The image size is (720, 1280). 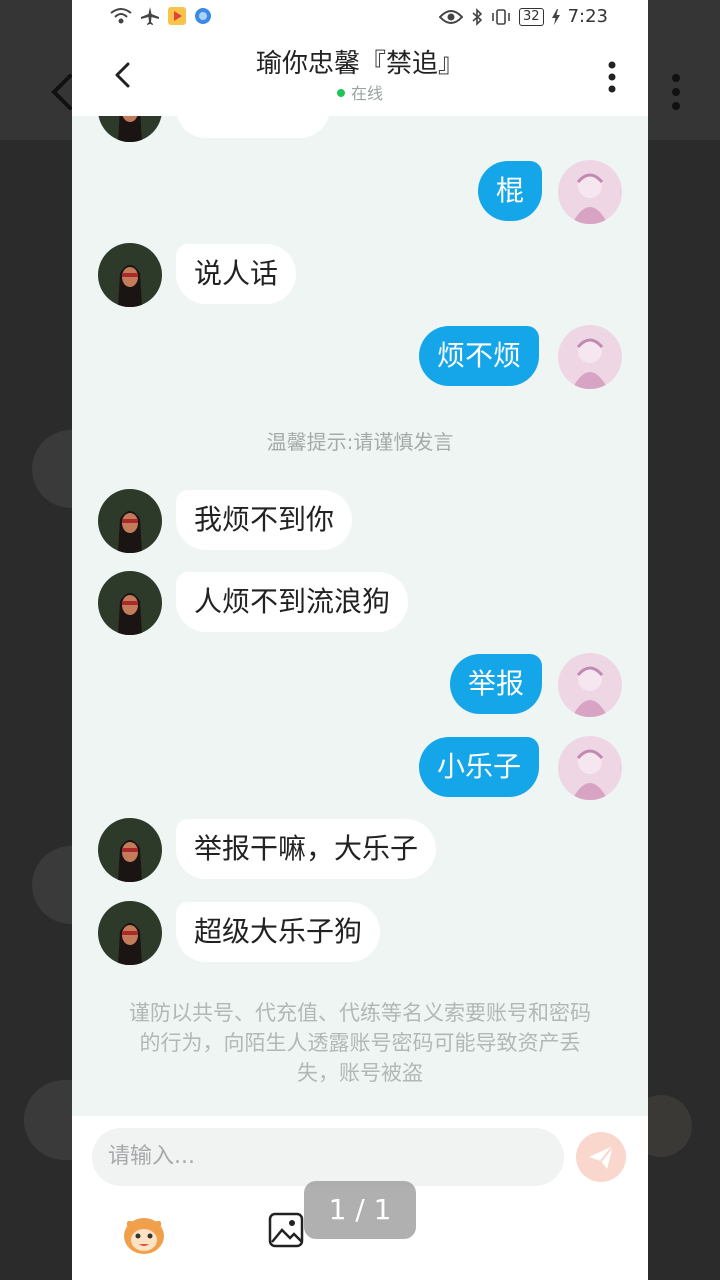 What do you see at coordinates (359, 64) in the screenshot?
I see `chat-title: 瑜你忠馨『禁追』` at bounding box center [359, 64].